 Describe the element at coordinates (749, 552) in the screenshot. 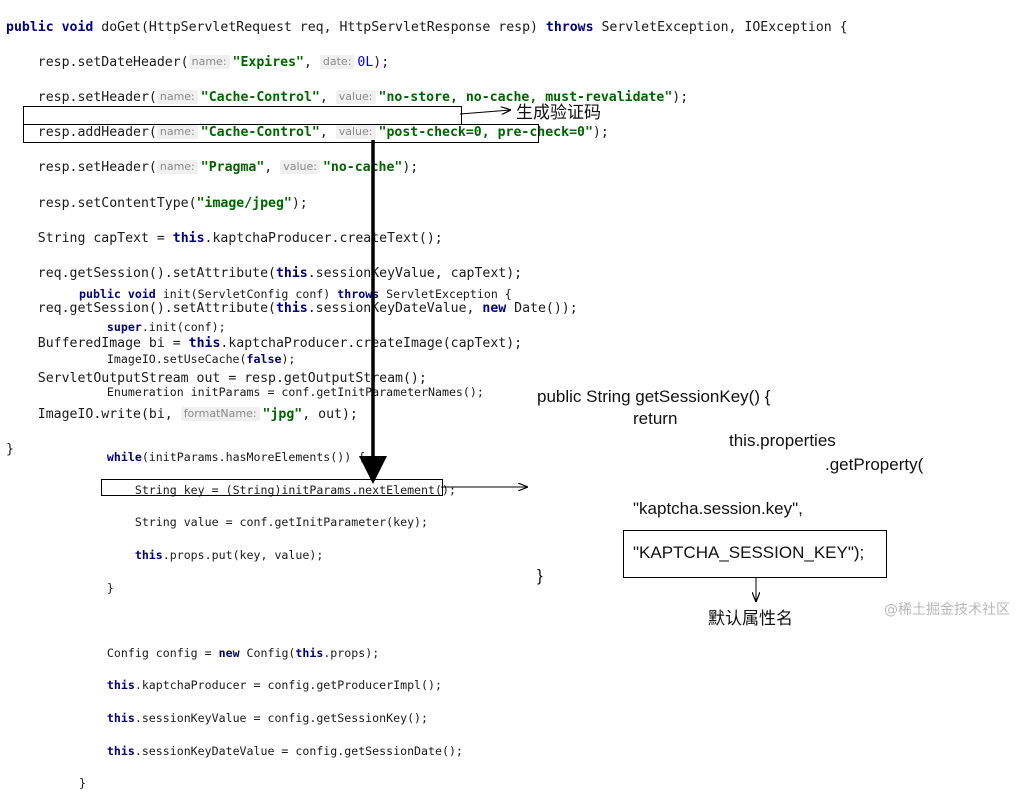

I see `getter-default-key: "KAPTCHA_SESSION_KEY");` at that location.